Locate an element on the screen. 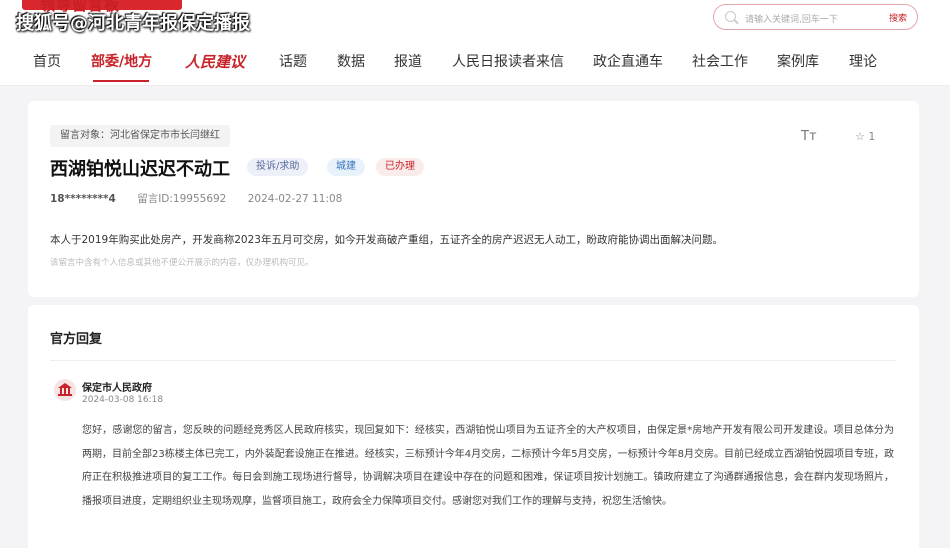  nav-item-reader-letters: 人民日报读者来信 is located at coordinates (508, 61).